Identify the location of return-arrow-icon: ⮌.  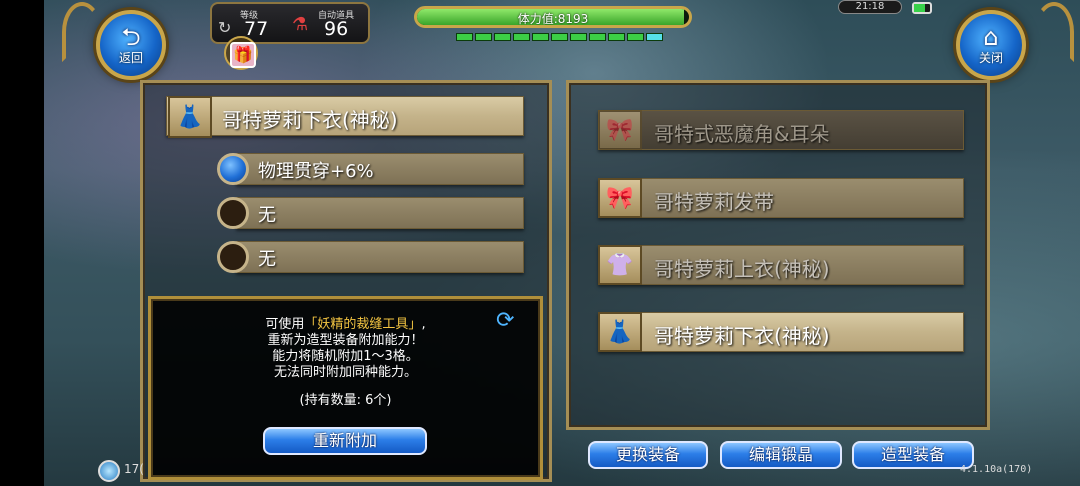
(131, 36).